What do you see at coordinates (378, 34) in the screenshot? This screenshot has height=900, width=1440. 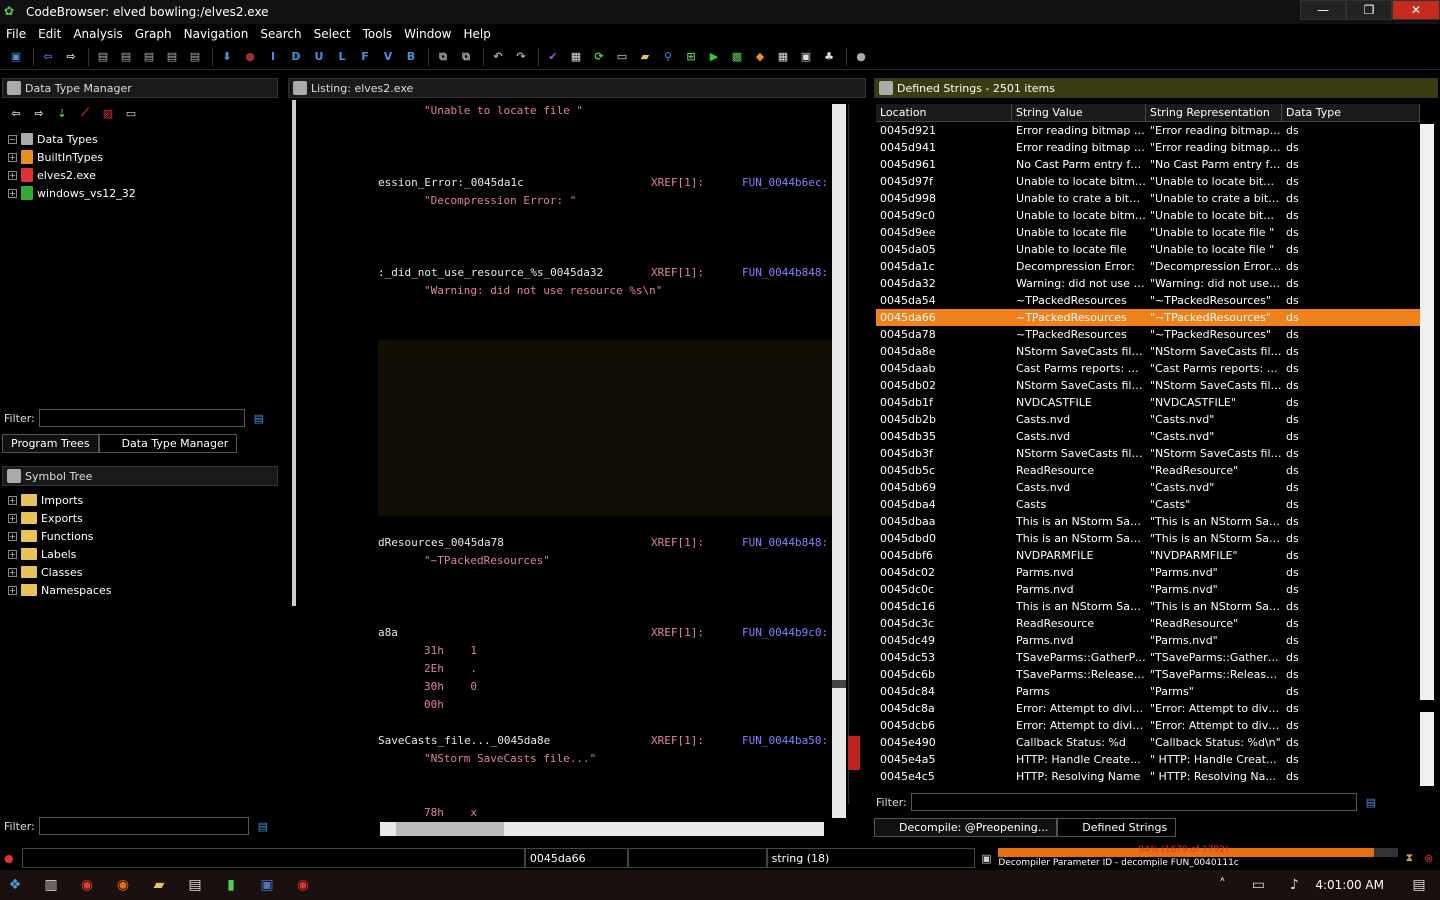 I see `menu-tools: Tools` at bounding box center [378, 34].